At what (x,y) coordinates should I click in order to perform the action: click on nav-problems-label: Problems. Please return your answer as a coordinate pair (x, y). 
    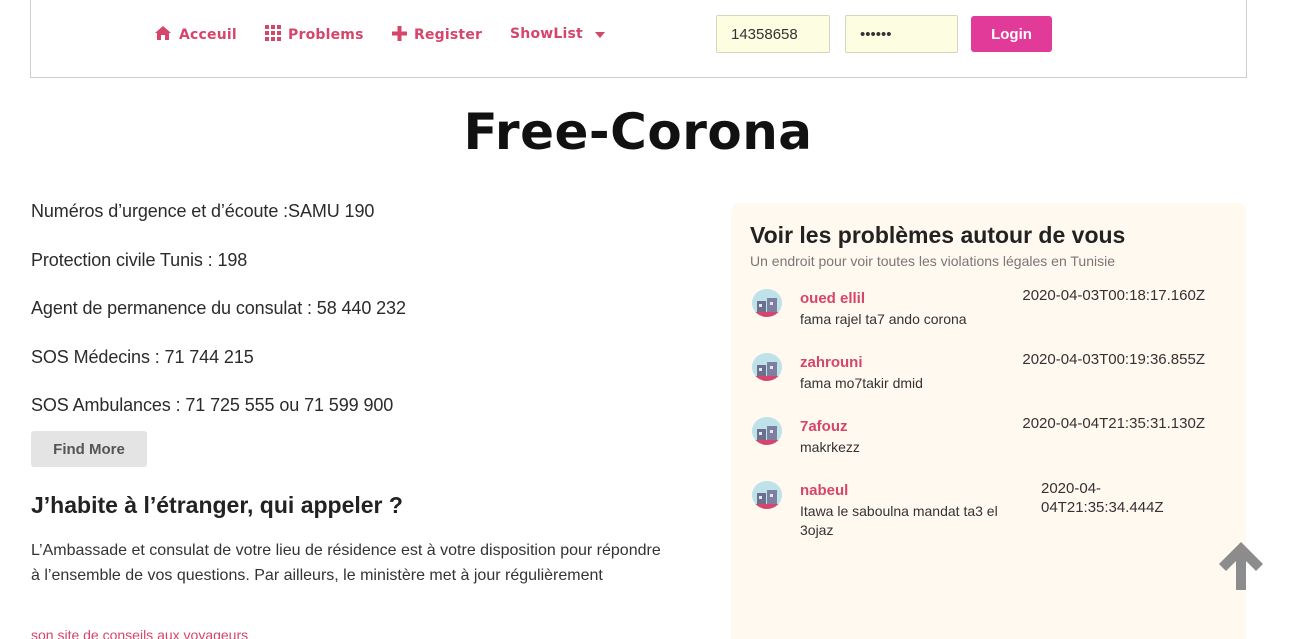
    Looking at the image, I should click on (326, 35).